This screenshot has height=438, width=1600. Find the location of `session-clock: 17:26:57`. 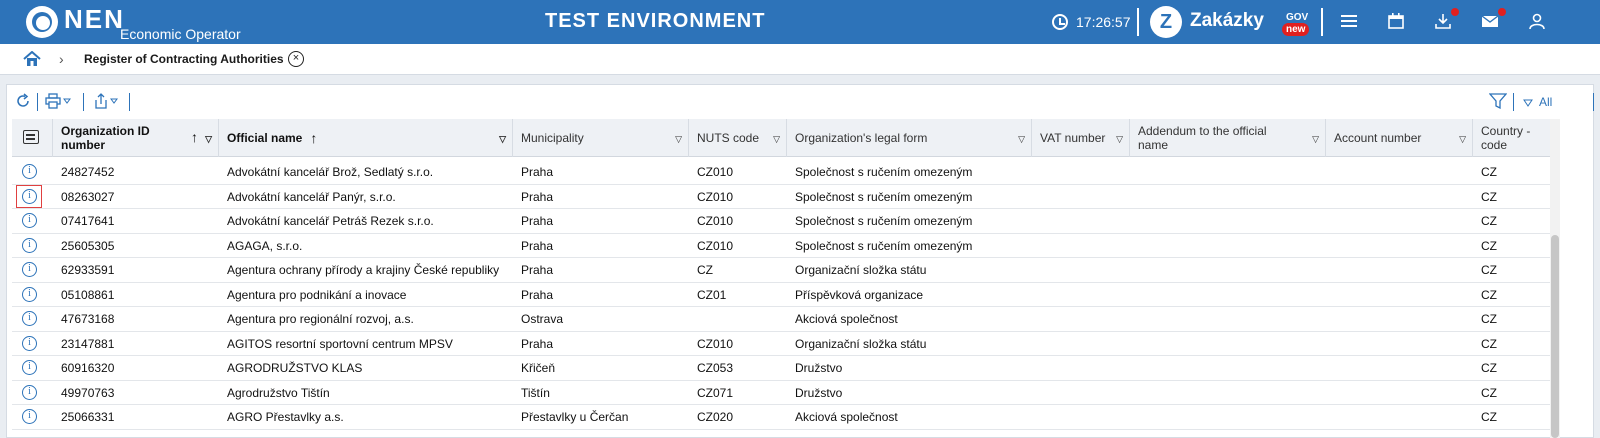

session-clock: 17:26:57 is located at coordinates (1103, 22).